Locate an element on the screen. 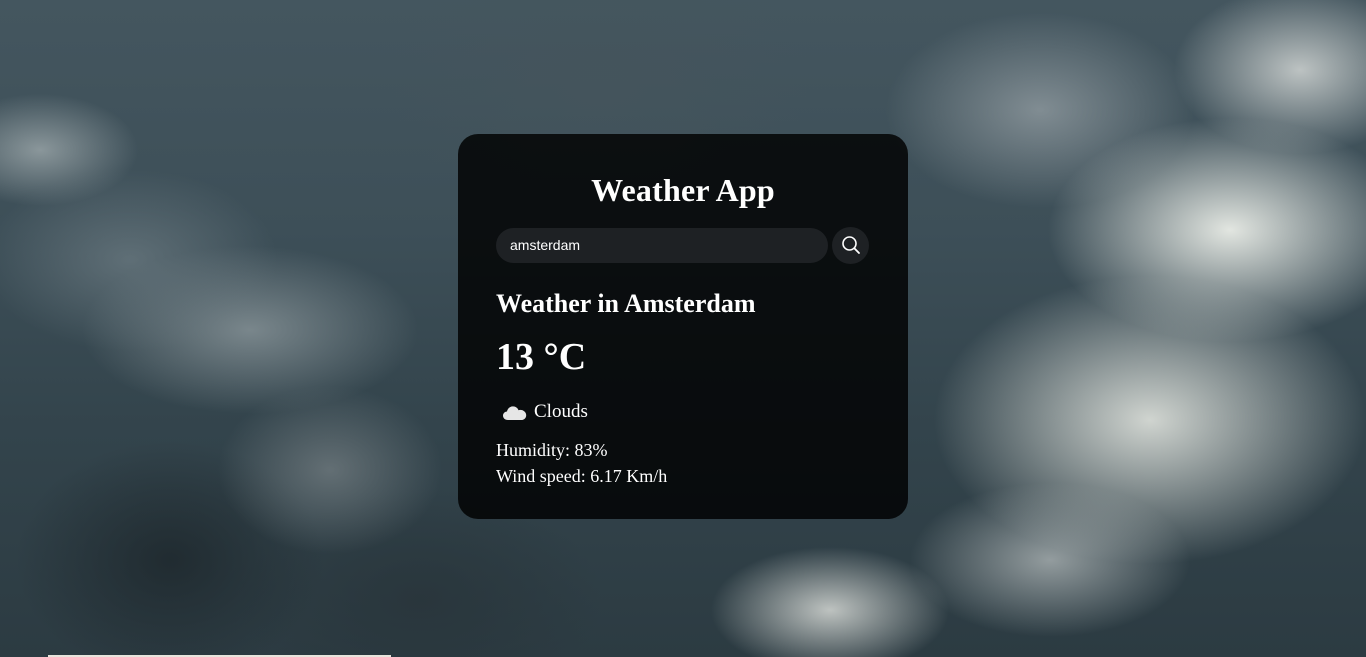  location-heading: Weather in Amsterdam is located at coordinates (626, 303).